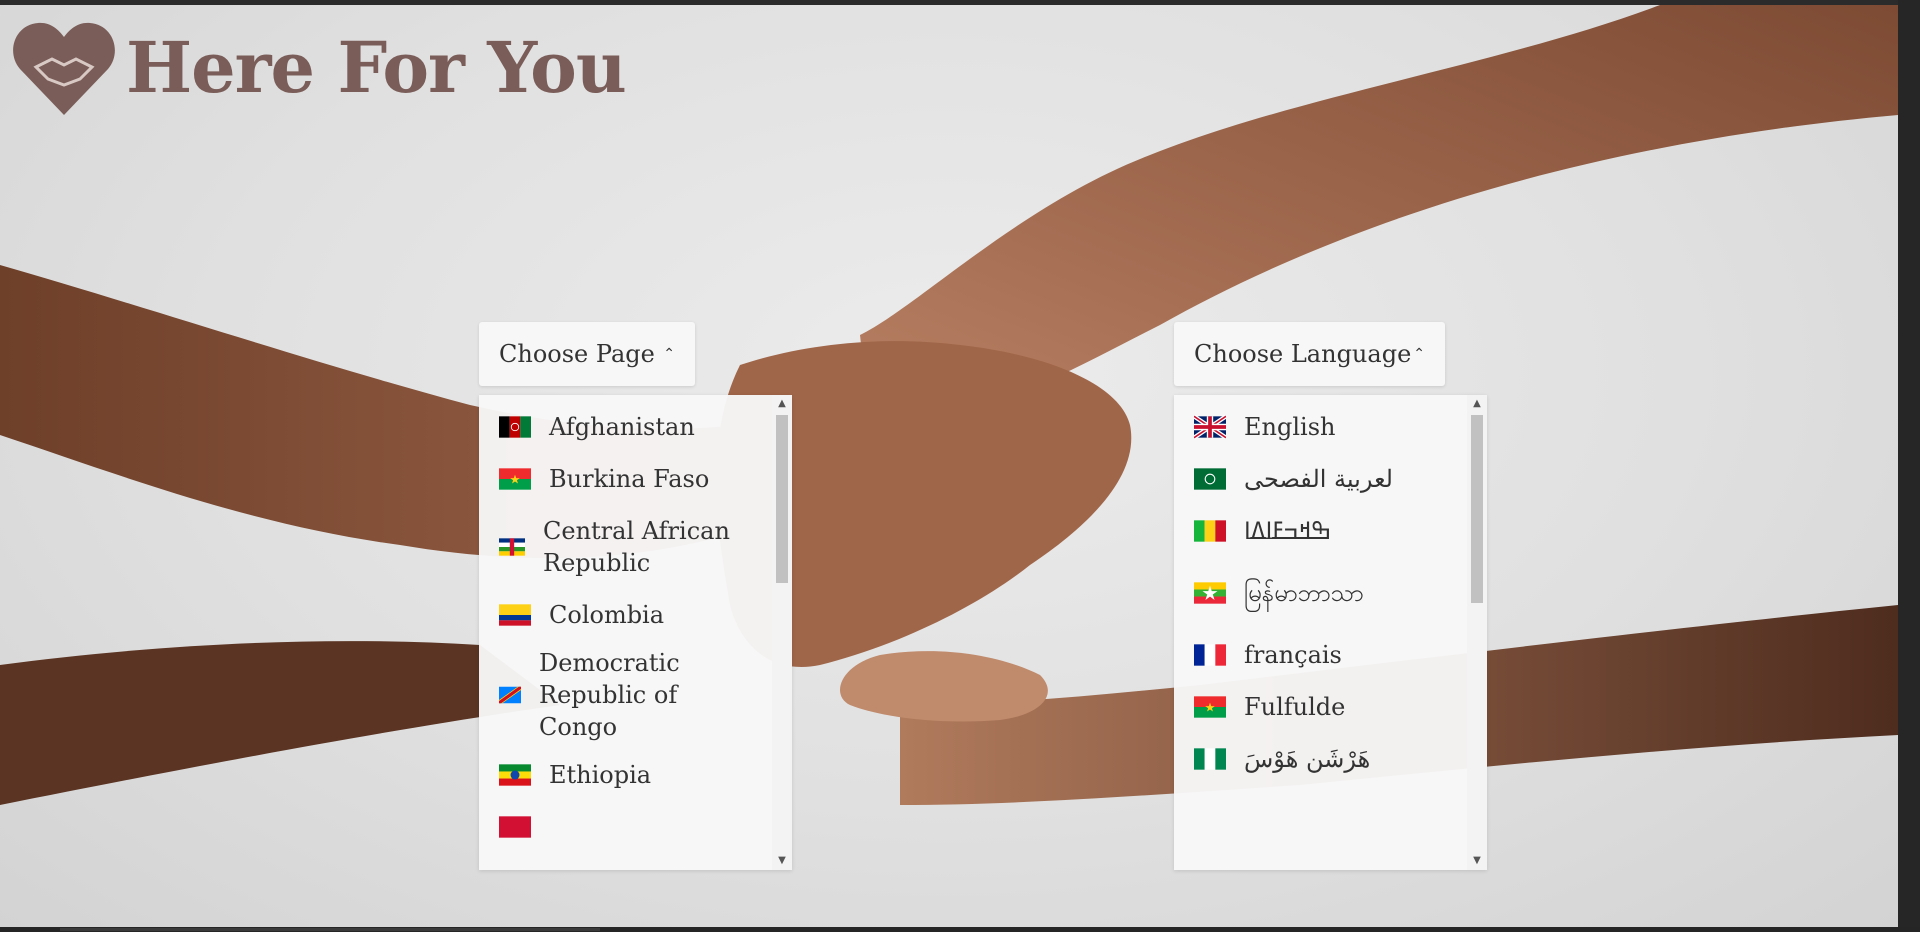  Describe the element at coordinates (1320, 655) in the screenshot. I see `language-option-french: français` at that location.